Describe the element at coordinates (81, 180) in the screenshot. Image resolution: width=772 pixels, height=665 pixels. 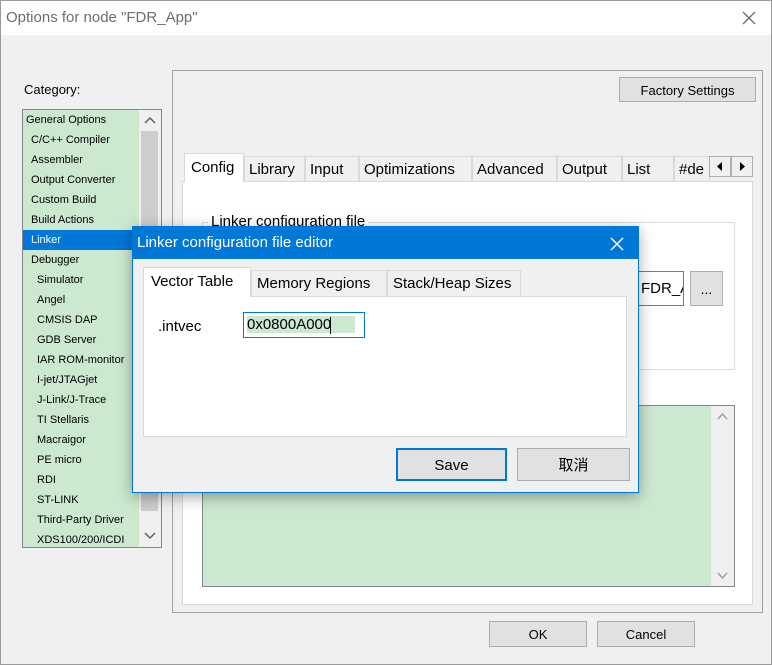
I see `category-item-output-converter: Output Converter` at that location.